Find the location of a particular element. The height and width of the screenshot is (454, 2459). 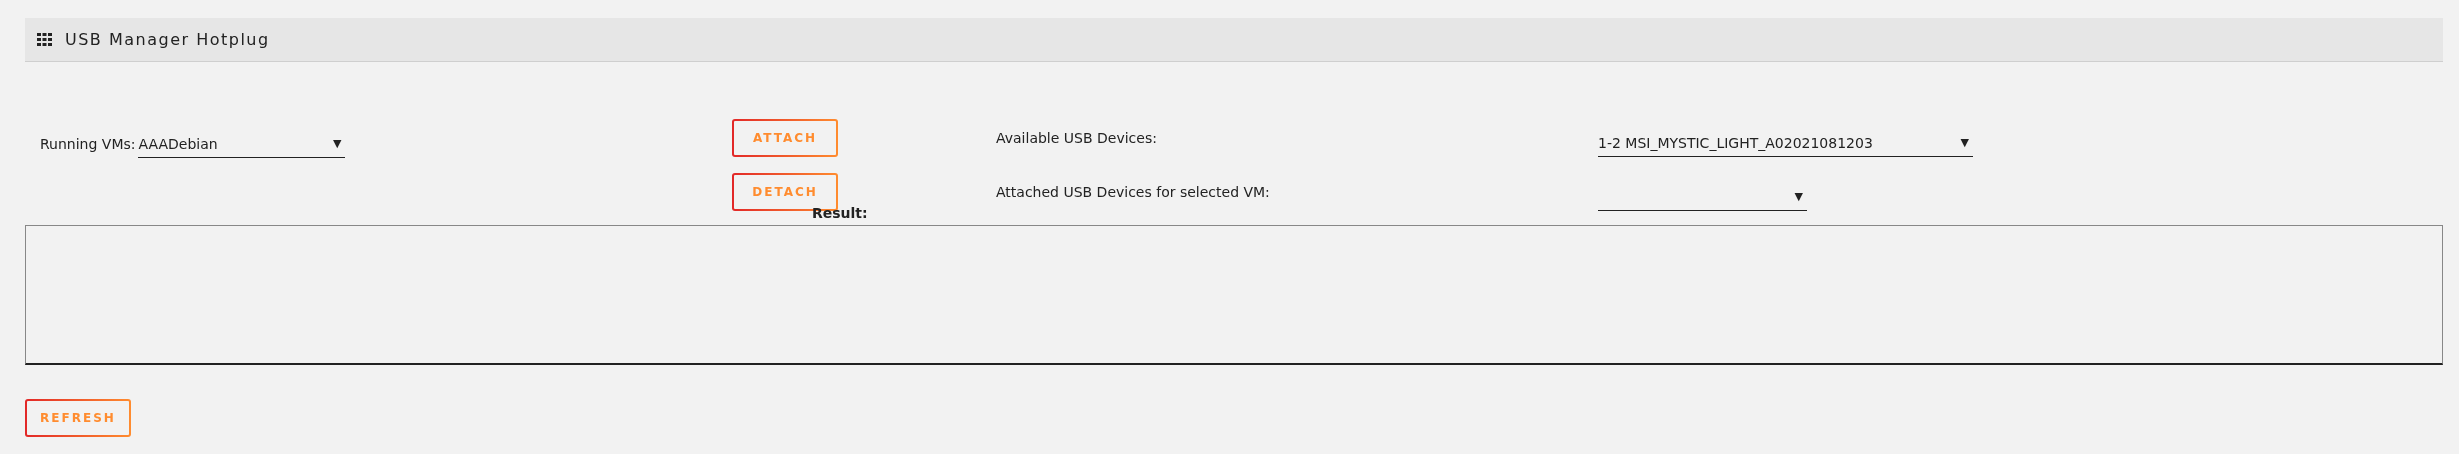

attached-device-dropdown: ▼ is located at coordinates (1702, 197).